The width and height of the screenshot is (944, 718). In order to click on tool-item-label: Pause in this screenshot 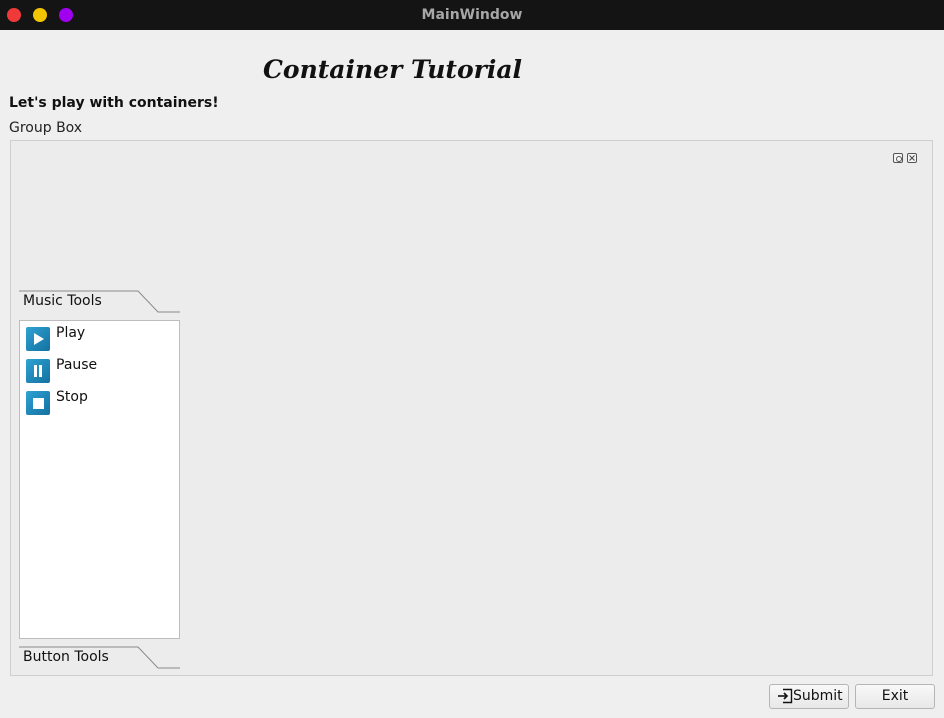, I will do `click(77, 365)`.